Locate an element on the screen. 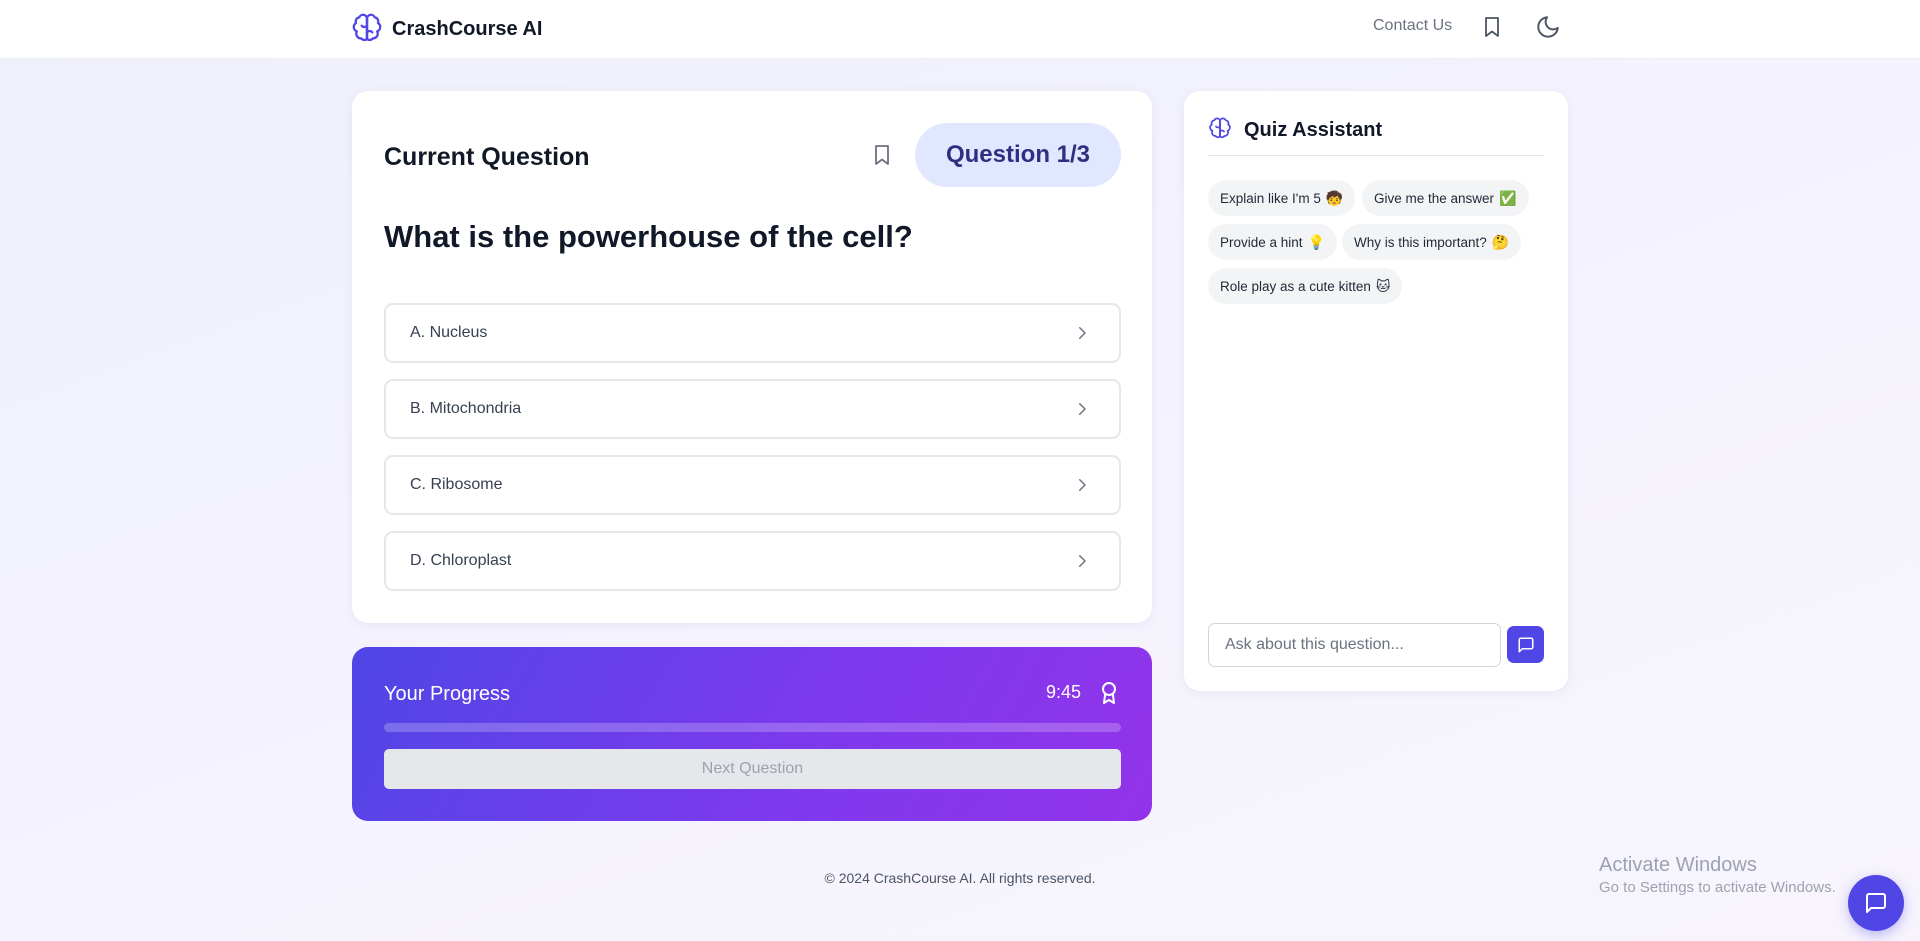 This screenshot has width=1920, height=941. moon-icon is located at coordinates (1548, 27).